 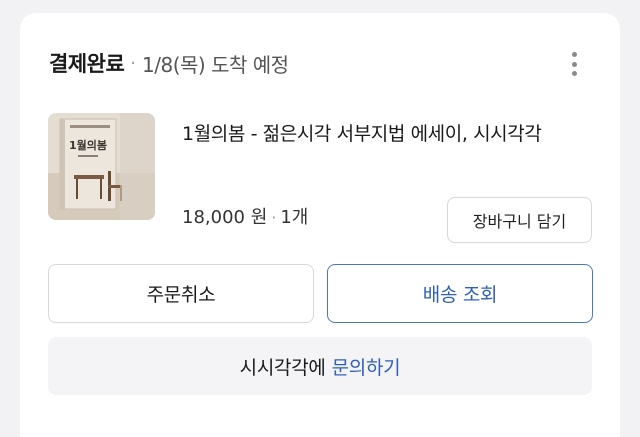 What do you see at coordinates (88, 145) in the screenshot?
I see `cover-title: 1월의봄` at bounding box center [88, 145].